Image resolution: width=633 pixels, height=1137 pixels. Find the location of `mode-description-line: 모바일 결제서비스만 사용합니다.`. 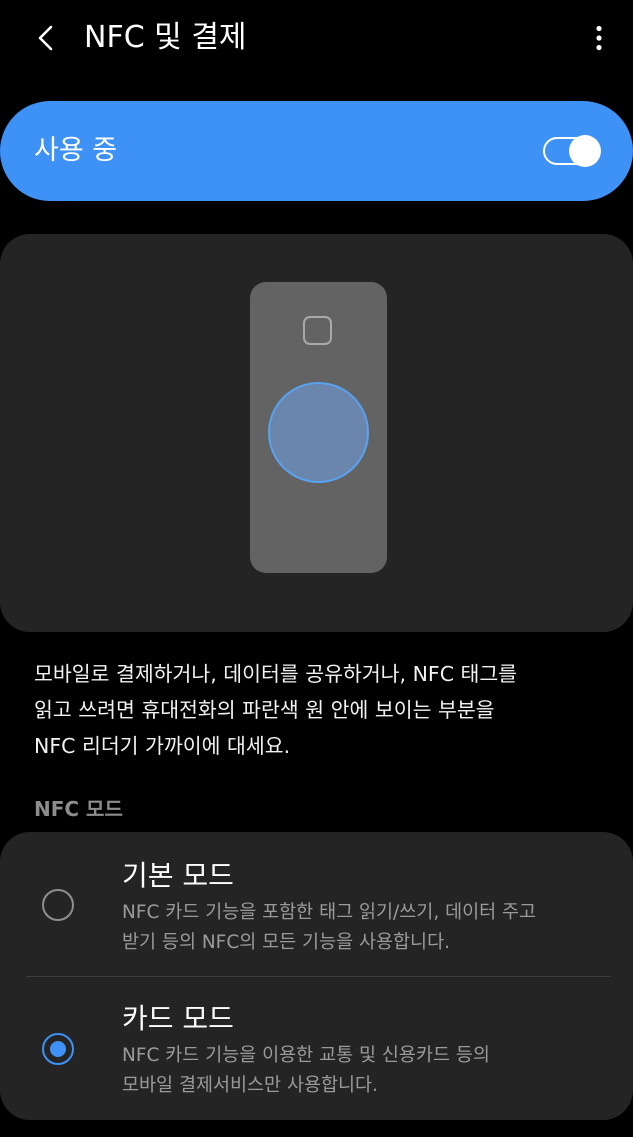

mode-description-line: 모바일 결제서비스만 사용합니다. is located at coordinates (250, 1085).